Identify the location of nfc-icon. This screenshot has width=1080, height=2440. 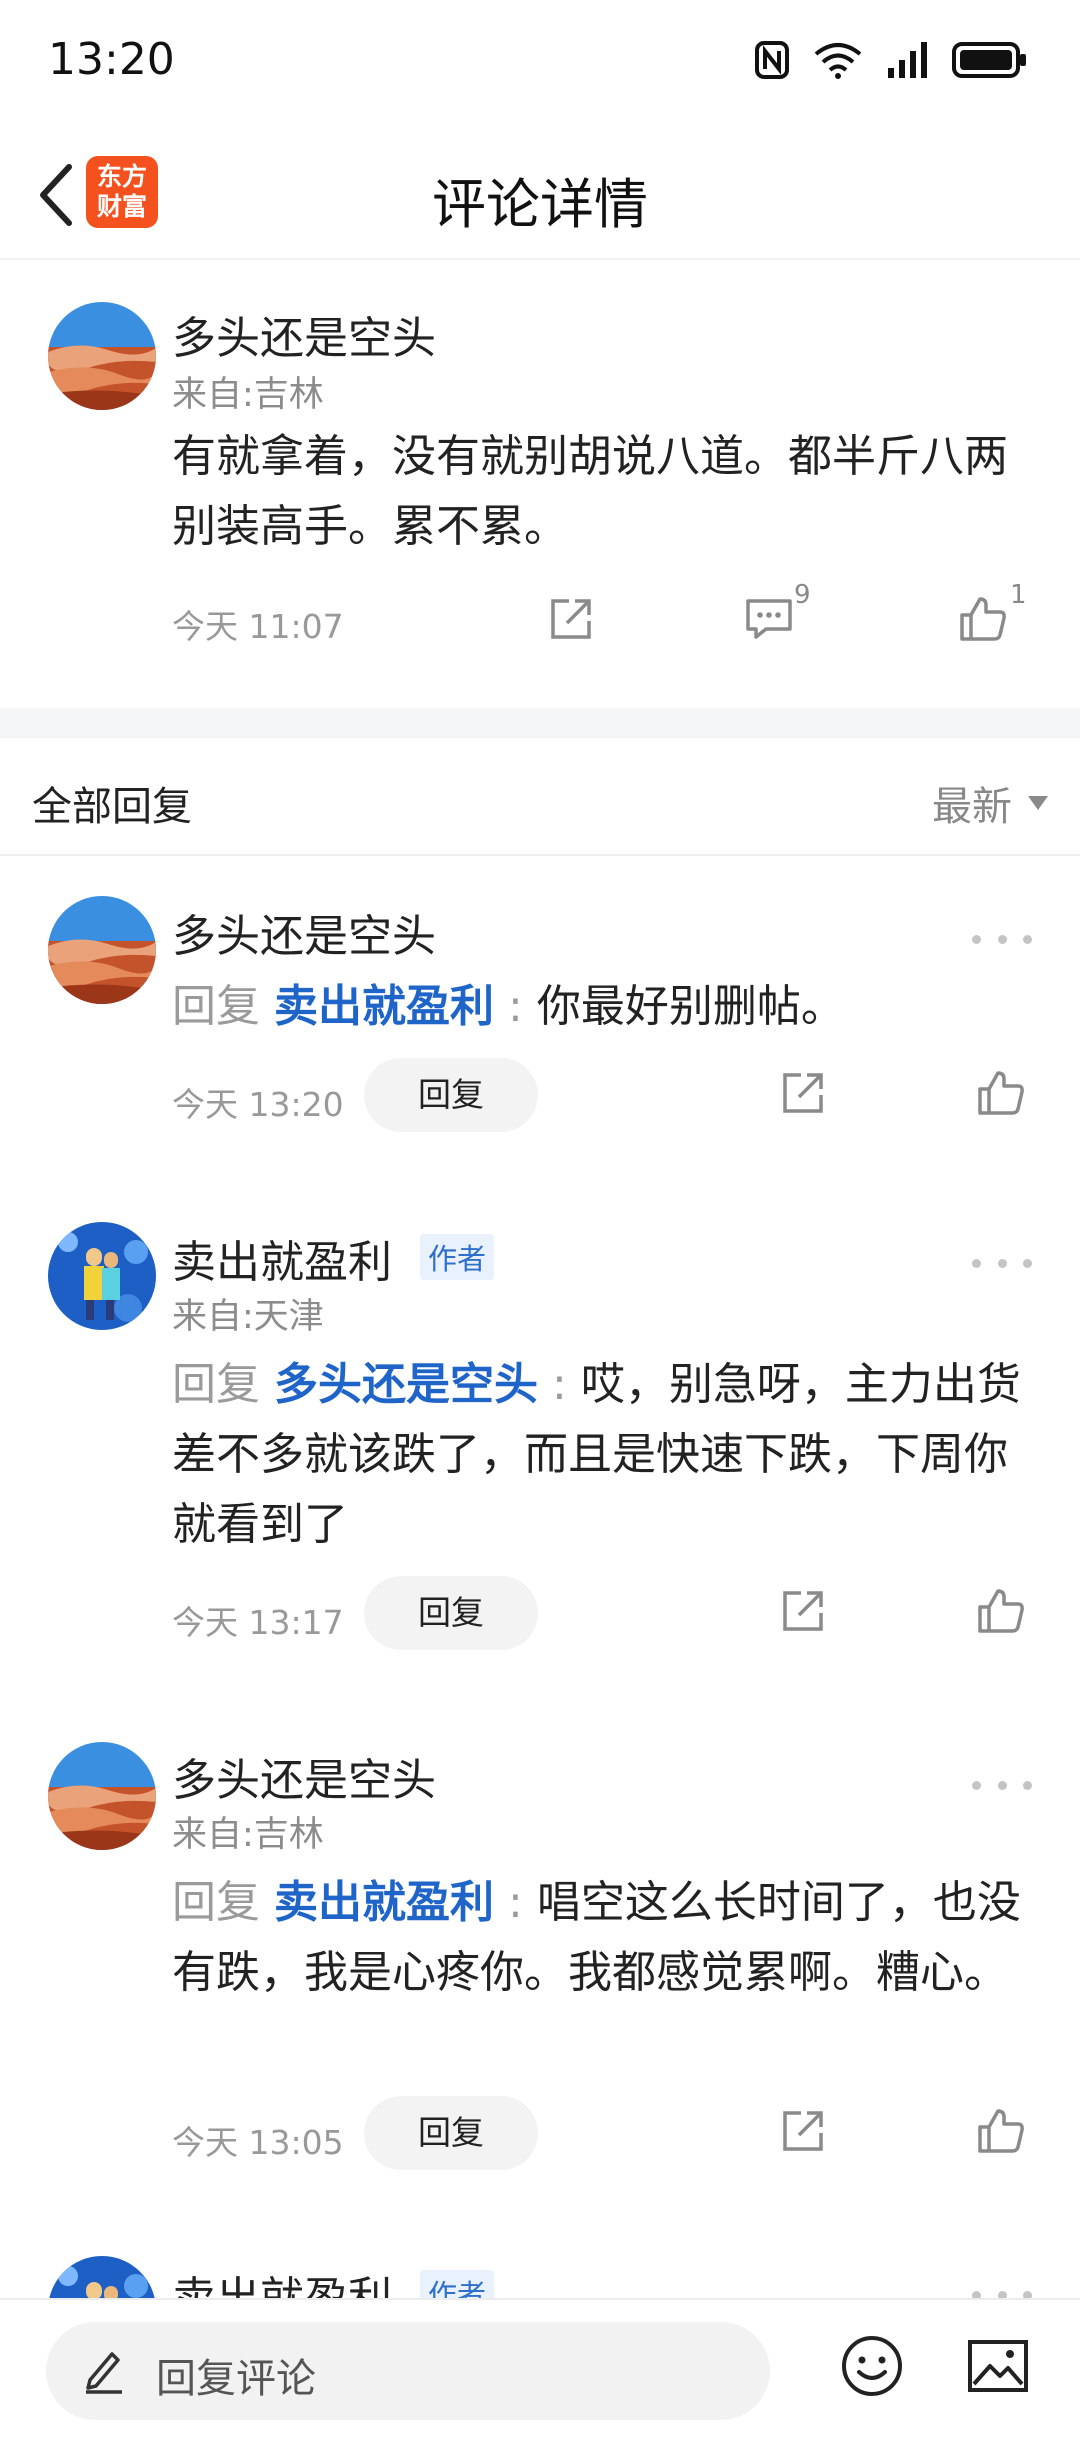
(772, 60).